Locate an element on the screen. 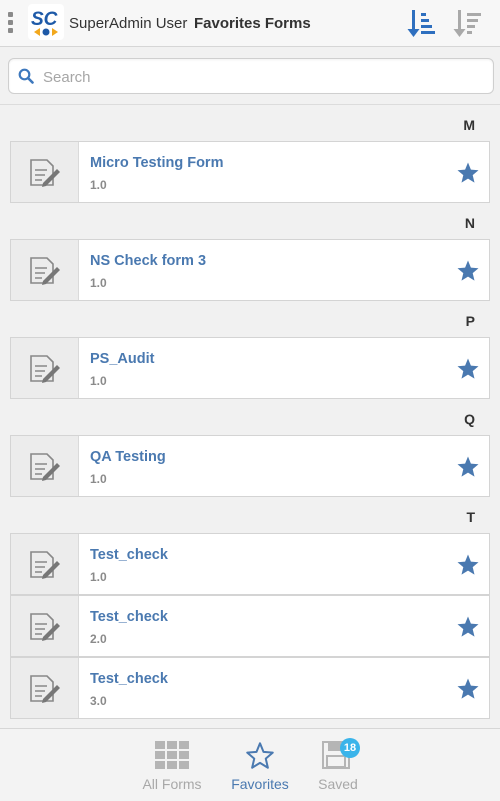 The height and width of the screenshot is (801, 500). saved-count-badge: 18 is located at coordinates (350, 748).